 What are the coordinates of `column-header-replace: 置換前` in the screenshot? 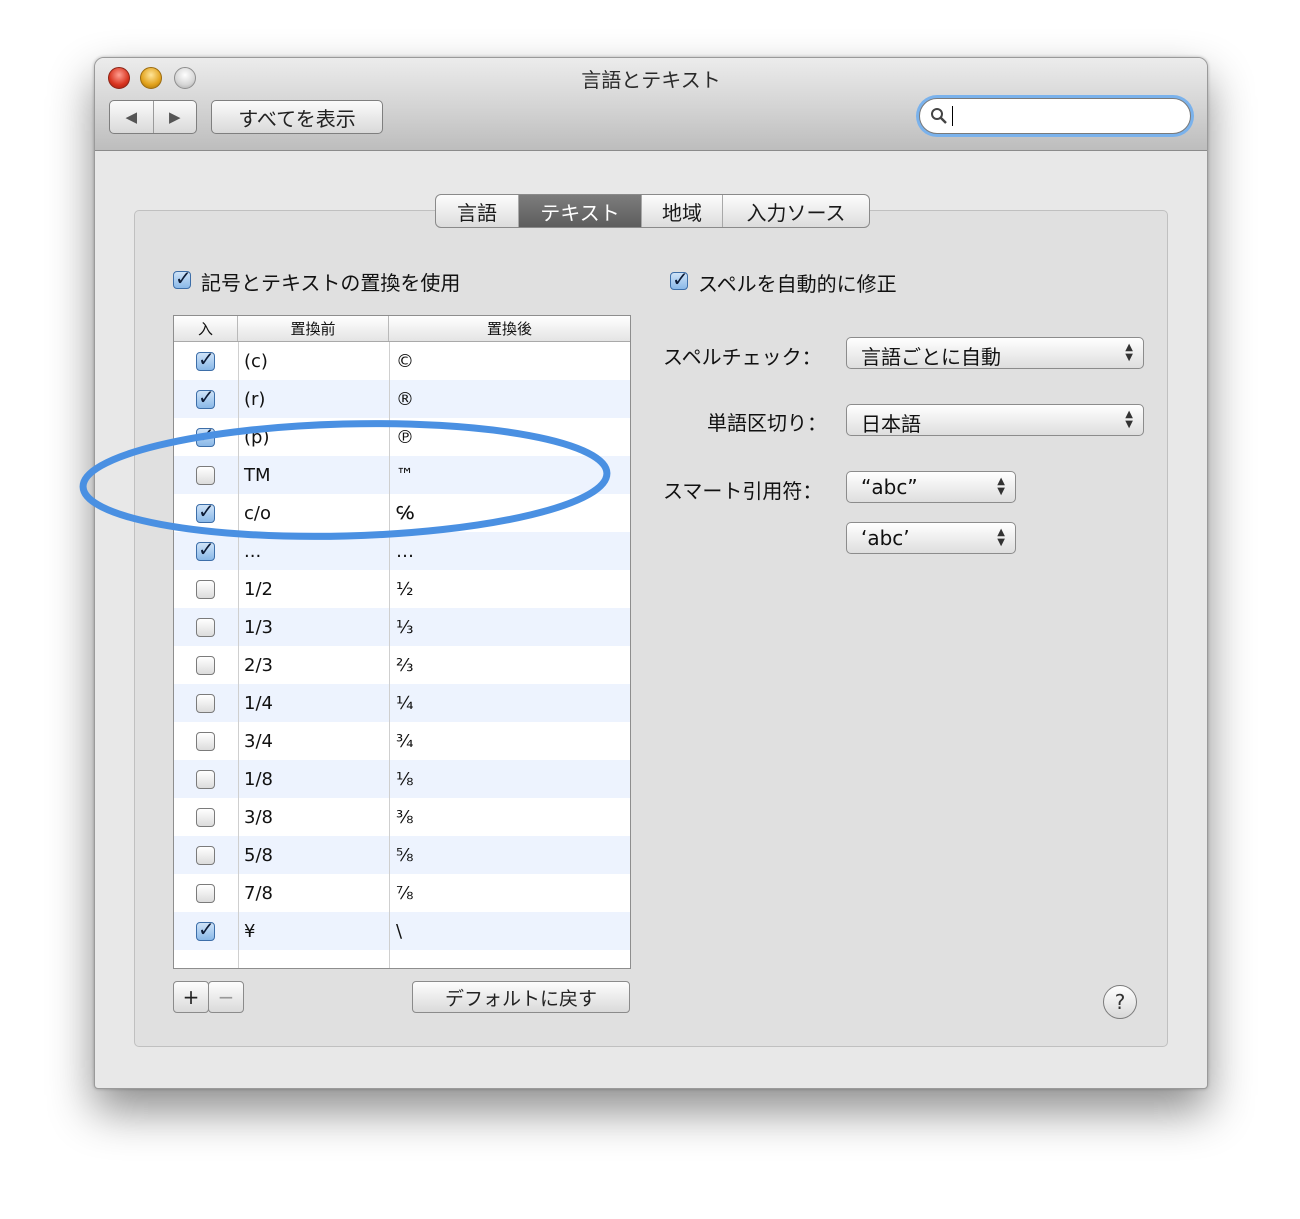 It's located at (313, 328).